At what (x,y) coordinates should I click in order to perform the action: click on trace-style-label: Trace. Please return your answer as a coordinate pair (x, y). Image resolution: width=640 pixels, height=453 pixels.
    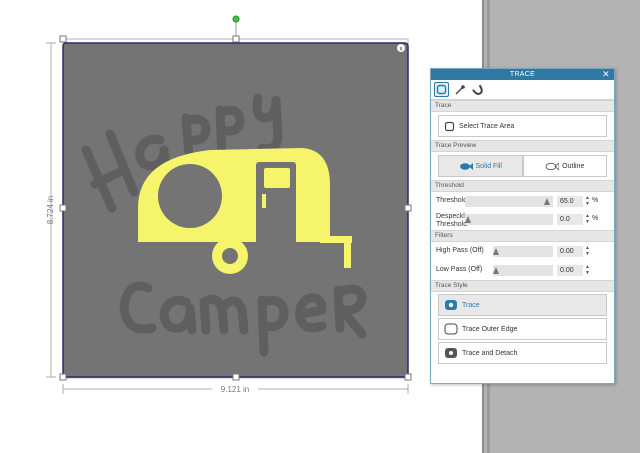
    Looking at the image, I should click on (471, 305).